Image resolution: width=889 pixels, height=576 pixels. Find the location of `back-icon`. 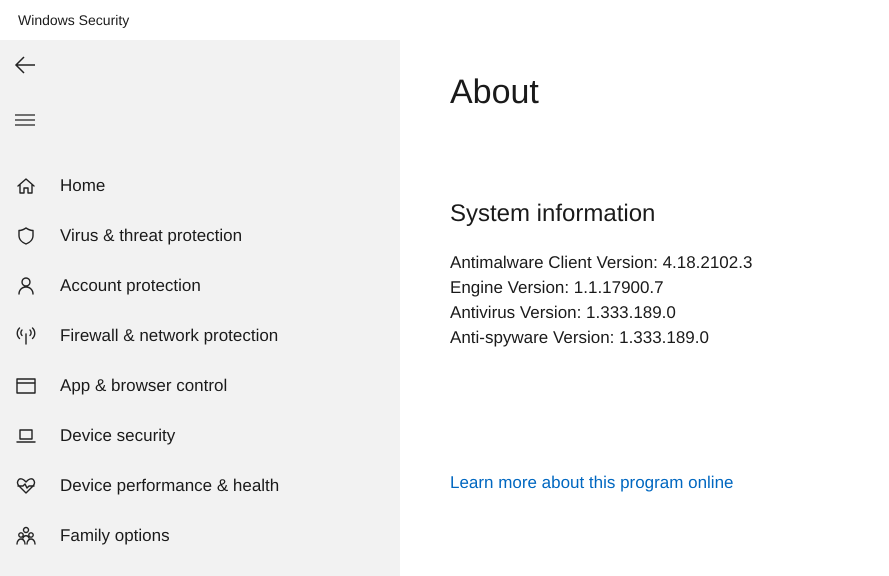

back-icon is located at coordinates (25, 65).